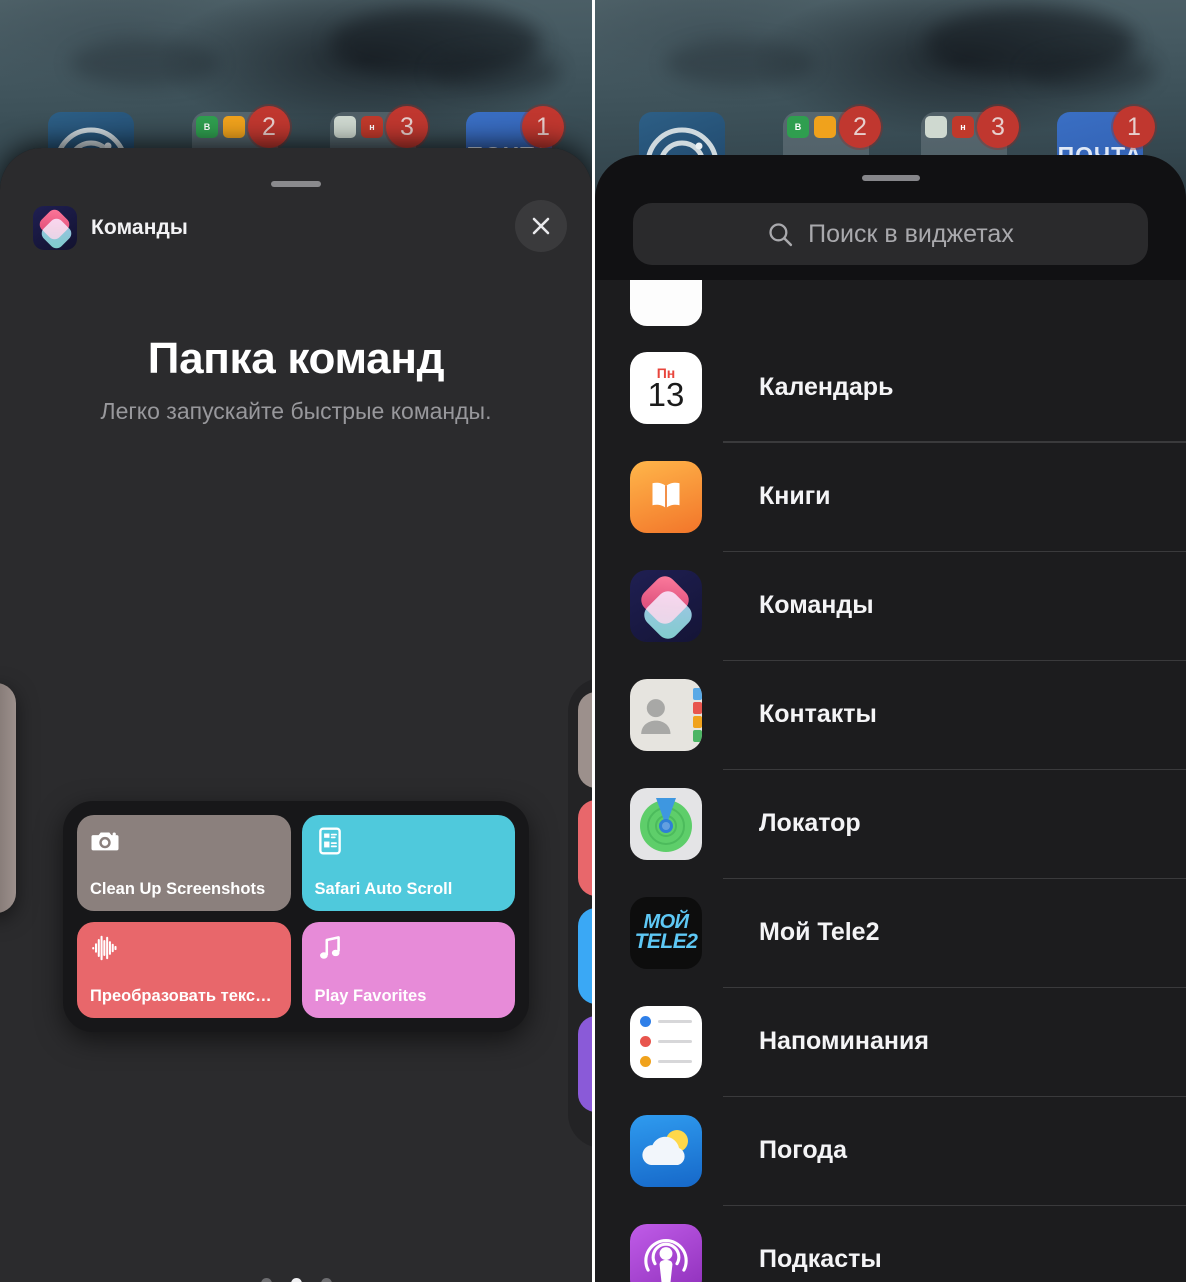 The height and width of the screenshot is (1282, 1186). I want to click on partial-list-icon, so click(666, 303).